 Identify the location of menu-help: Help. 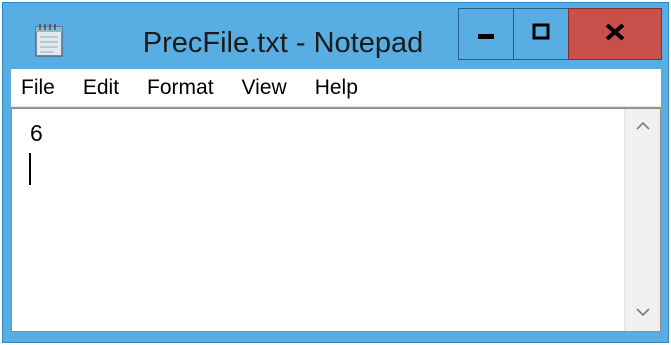
(336, 88).